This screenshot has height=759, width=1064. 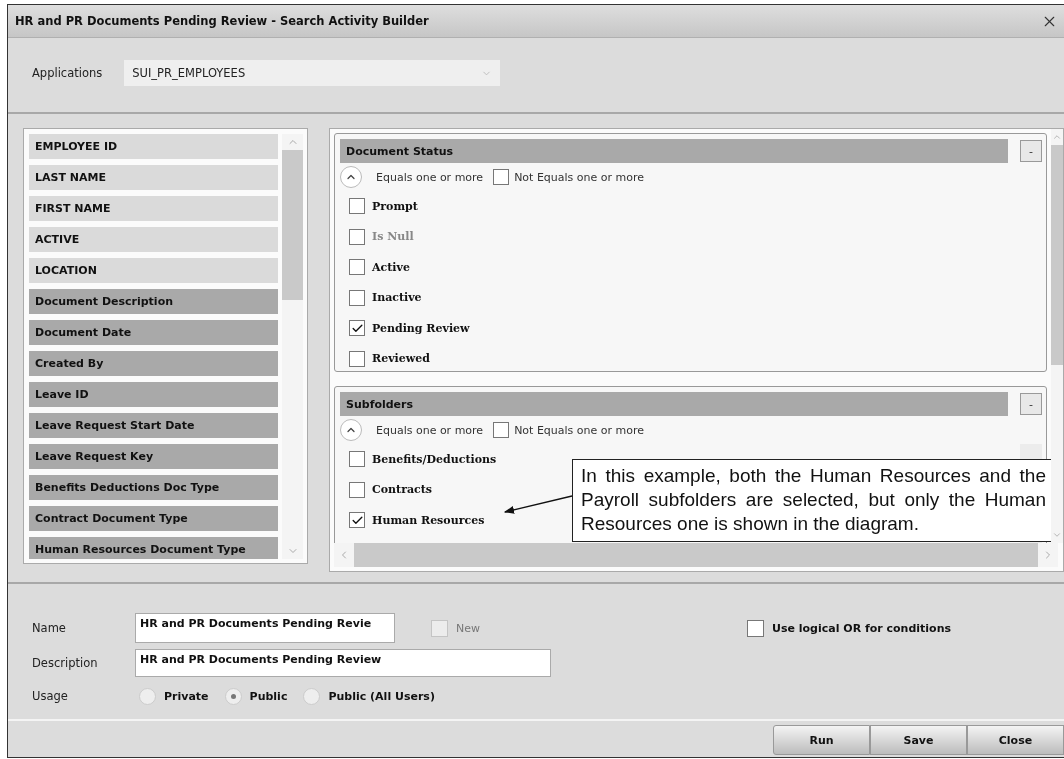 What do you see at coordinates (65, 663) in the screenshot?
I see `description-label: Description` at bounding box center [65, 663].